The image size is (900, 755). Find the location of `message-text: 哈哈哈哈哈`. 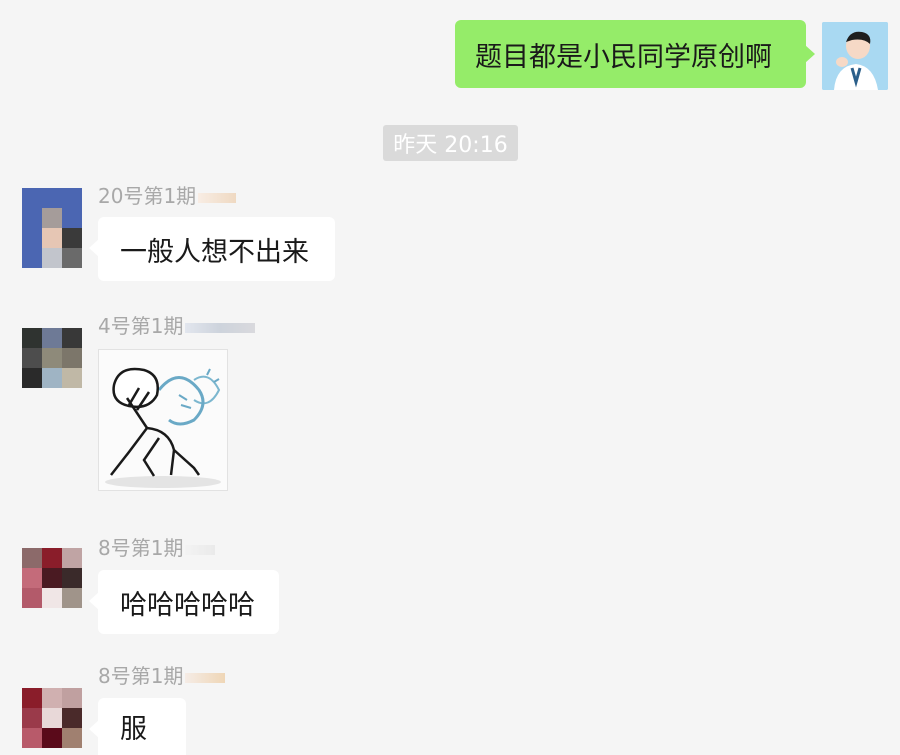

message-text: 哈哈哈哈哈 is located at coordinates (187, 605).